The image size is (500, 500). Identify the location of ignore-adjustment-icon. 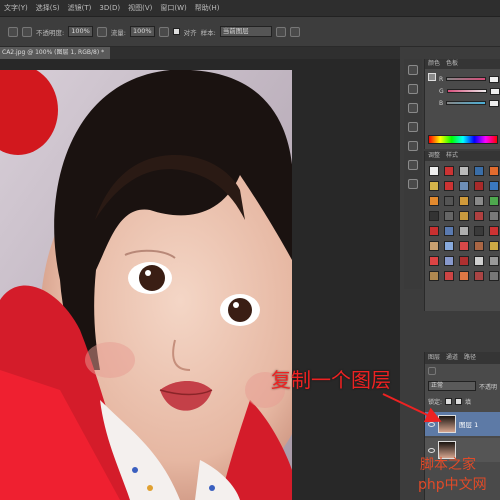
(280, 31).